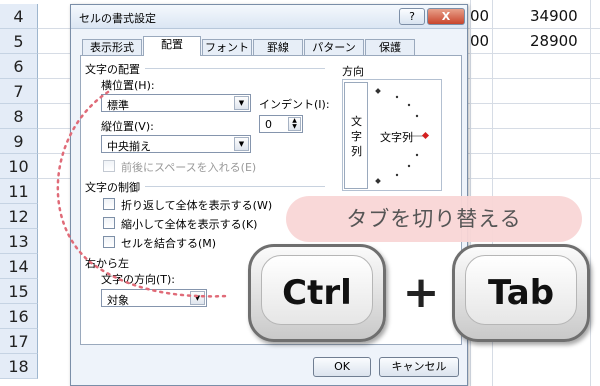 This screenshot has width=600, height=386. What do you see at coordinates (434, 219) in the screenshot?
I see `hint-banner: タブを切り替える` at bounding box center [434, 219].